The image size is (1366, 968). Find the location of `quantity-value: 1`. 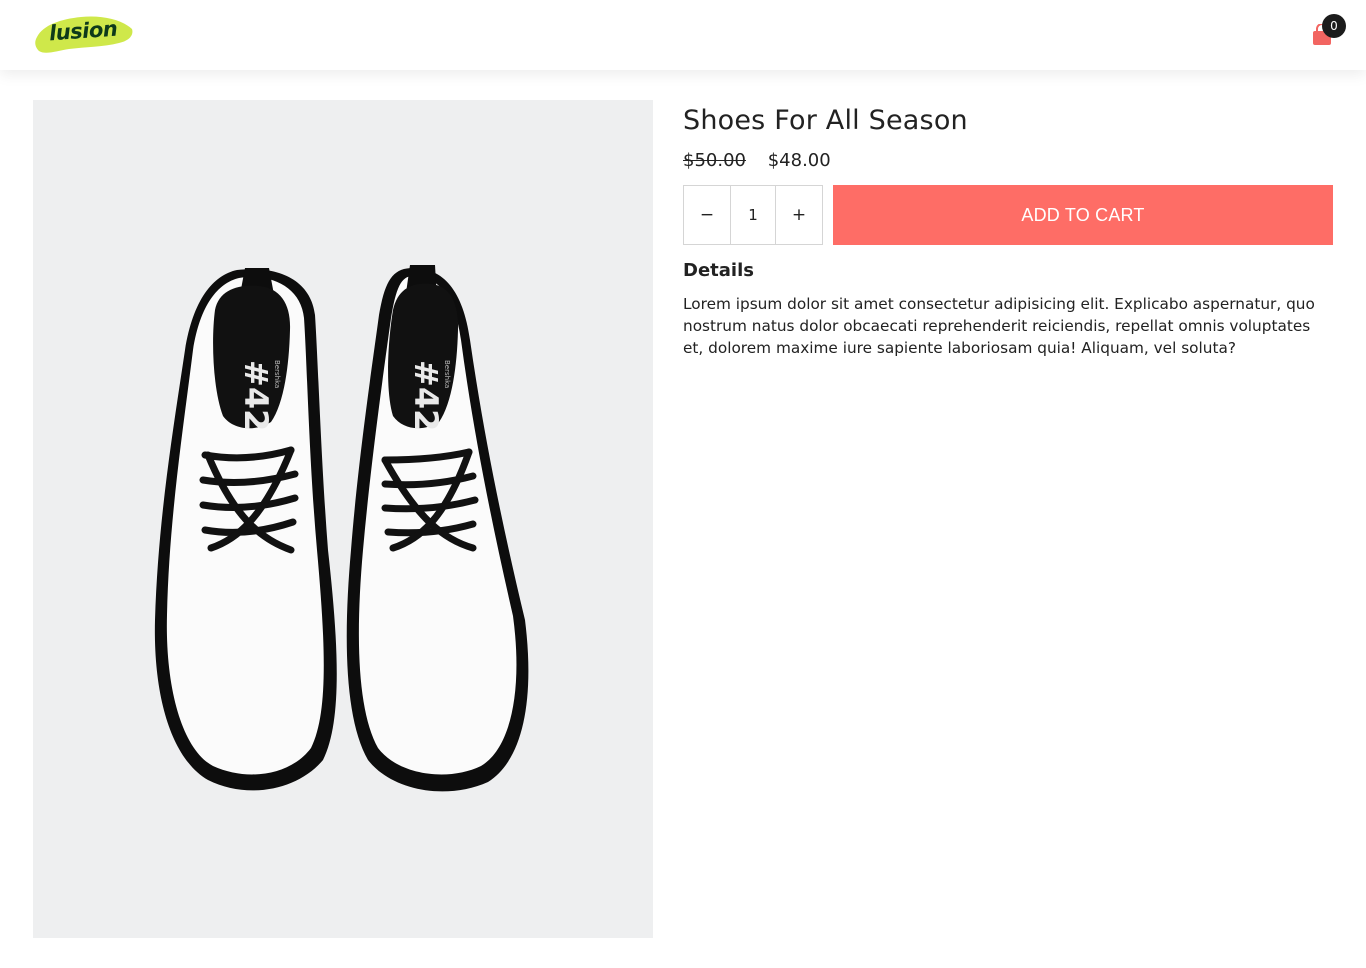

quantity-value: 1 is located at coordinates (753, 215).